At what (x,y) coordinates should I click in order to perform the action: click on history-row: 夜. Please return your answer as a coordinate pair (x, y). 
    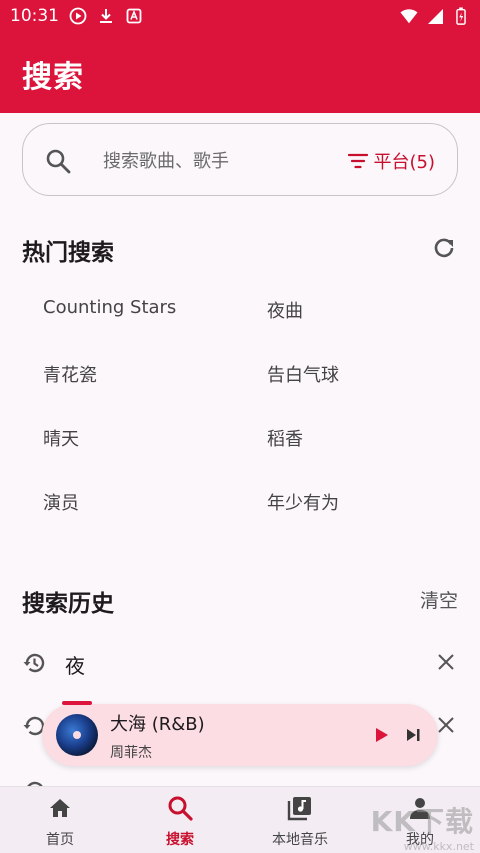
    Looking at the image, I should click on (240, 663).